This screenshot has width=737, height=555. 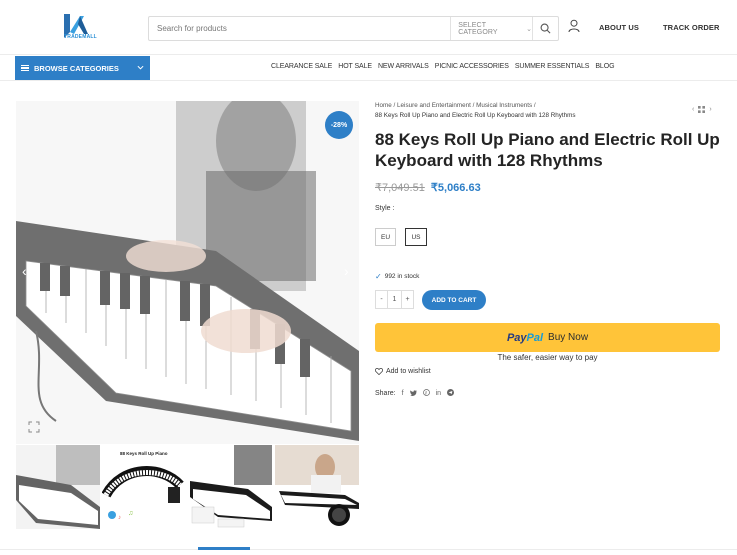 What do you see at coordinates (408, 371) in the screenshot?
I see `wishlist-label: Add to wishlist` at bounding box center [408, 371].